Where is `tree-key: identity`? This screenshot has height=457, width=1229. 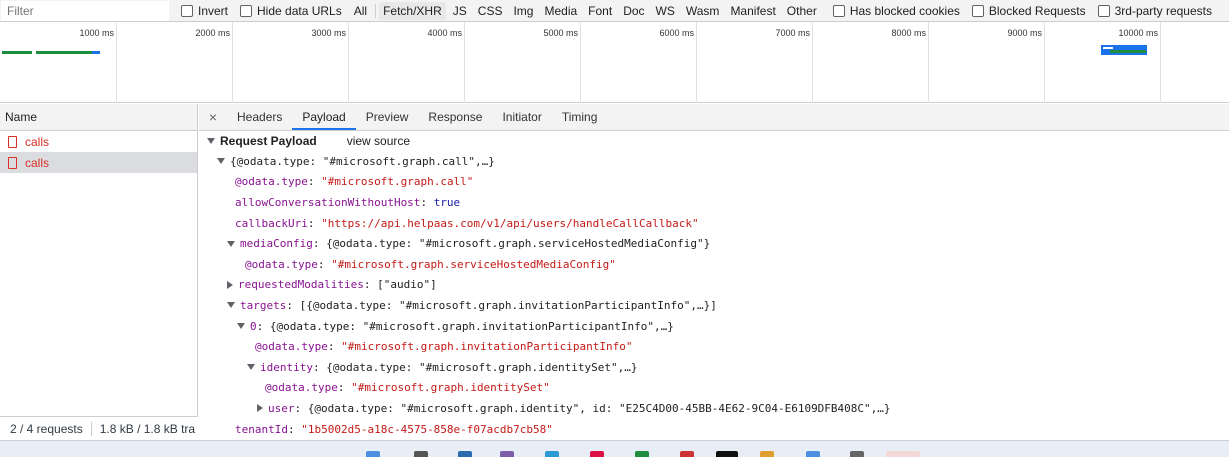 tree-key: identity is located at coordinates (286, 367).